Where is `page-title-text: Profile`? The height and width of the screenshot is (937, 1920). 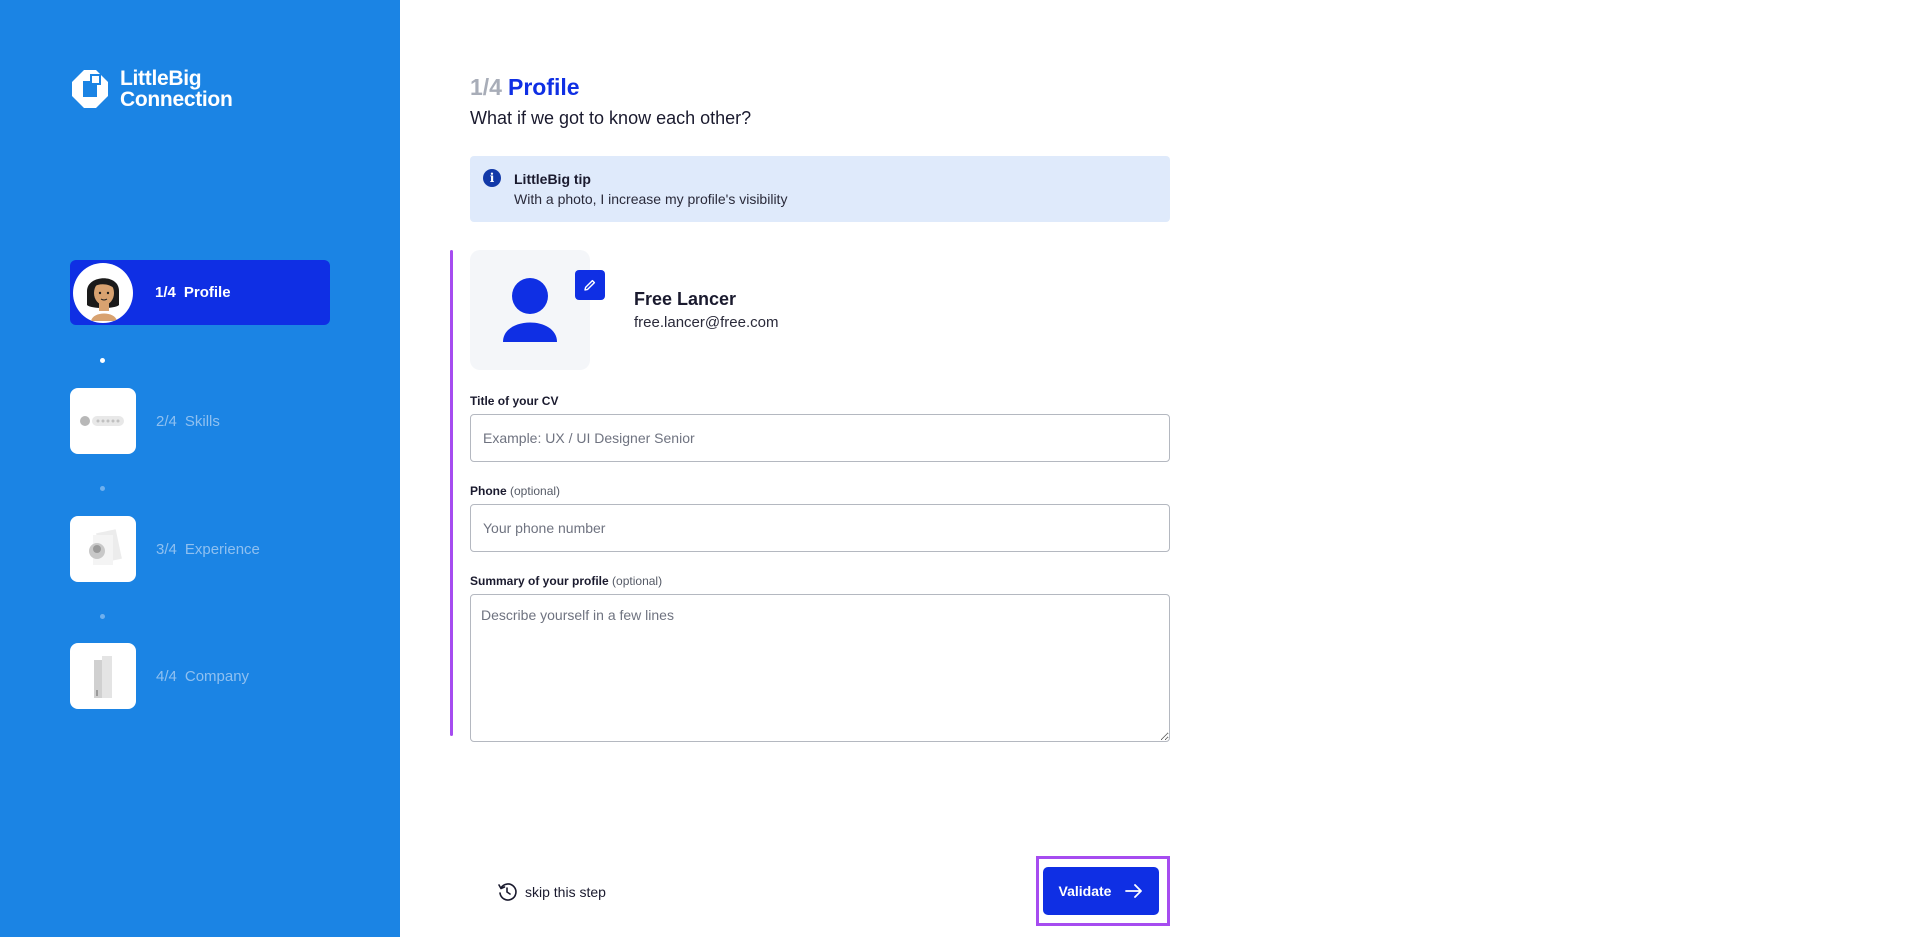
page-title-text: Profile is located at coordinates (543, 87).